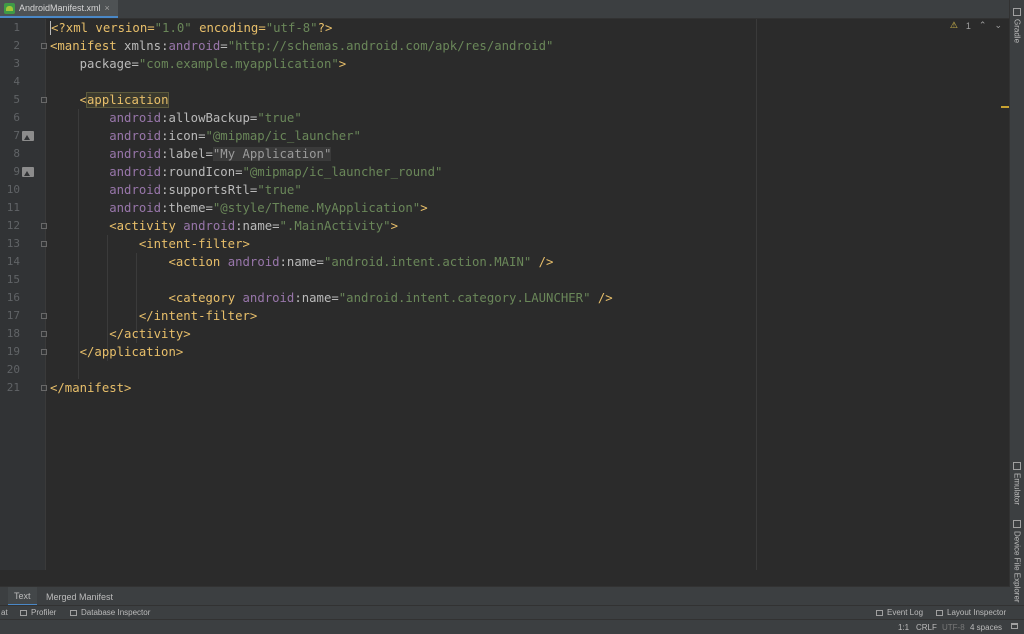 The width and height of the screenshot is (1024, 634). Describe the element at coordinates (235, 136) in the screenshot. I see `code-line-7: android:icon="@mipmap/ic_launcher"` at that location.